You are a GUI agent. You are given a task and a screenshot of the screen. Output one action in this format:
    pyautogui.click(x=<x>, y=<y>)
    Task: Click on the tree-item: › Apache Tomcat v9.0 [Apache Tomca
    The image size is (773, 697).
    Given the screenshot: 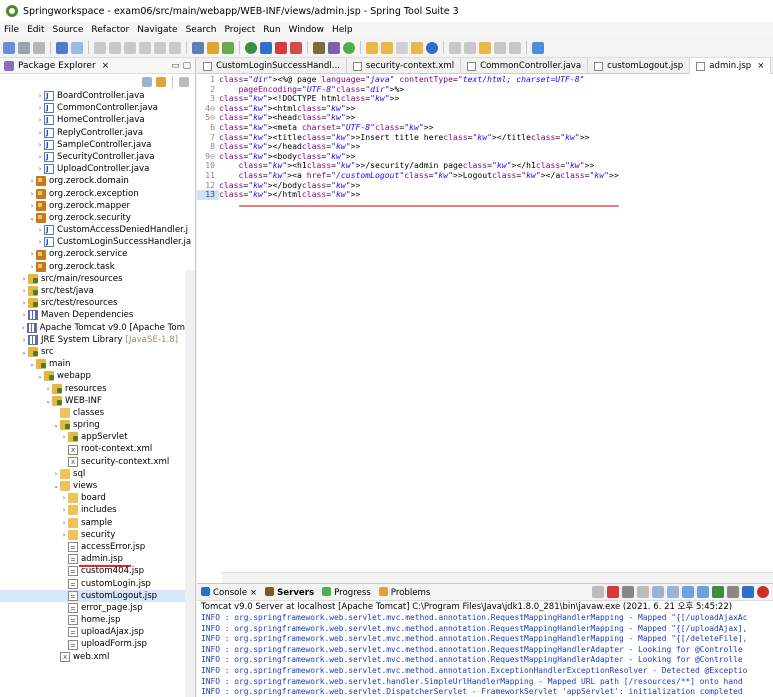 What is the action you would take?
    pyautogui.click(x=97, y=328)
    